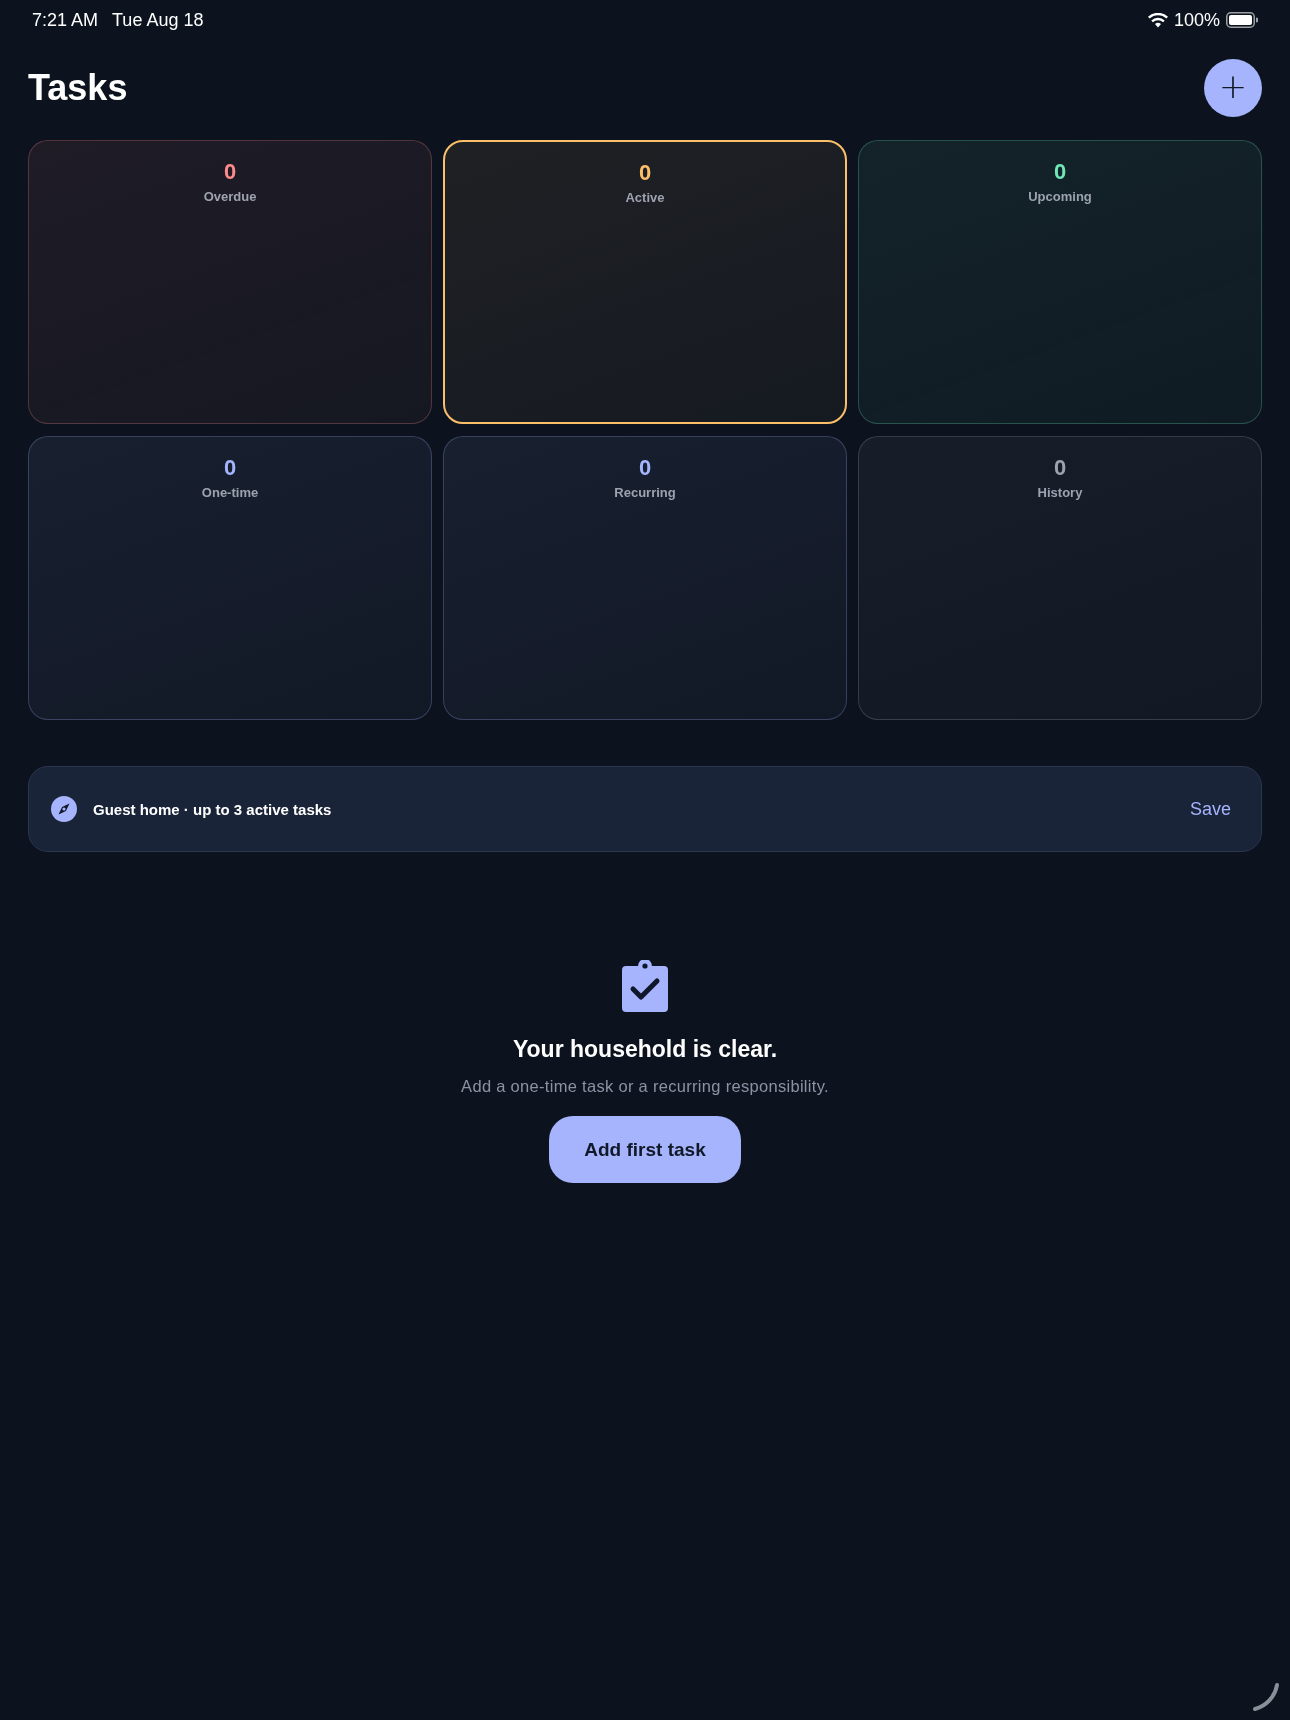  I want to click on add-button: +, so click(1233, 88).